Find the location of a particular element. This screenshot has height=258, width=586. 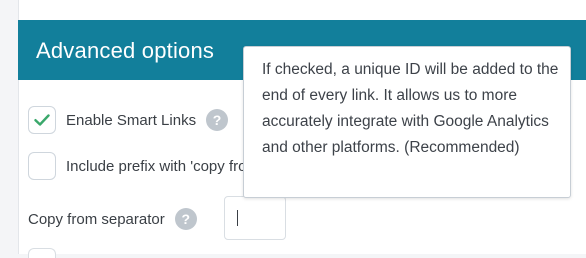

enable-smart-links-label: Enable Smart Links is located at coordinates (131, 120).